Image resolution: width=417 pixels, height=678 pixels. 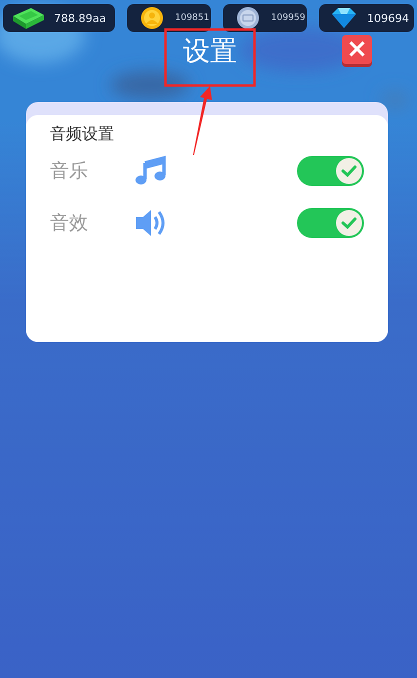 I want to click on cash-icon, so click(x=28, y=18).